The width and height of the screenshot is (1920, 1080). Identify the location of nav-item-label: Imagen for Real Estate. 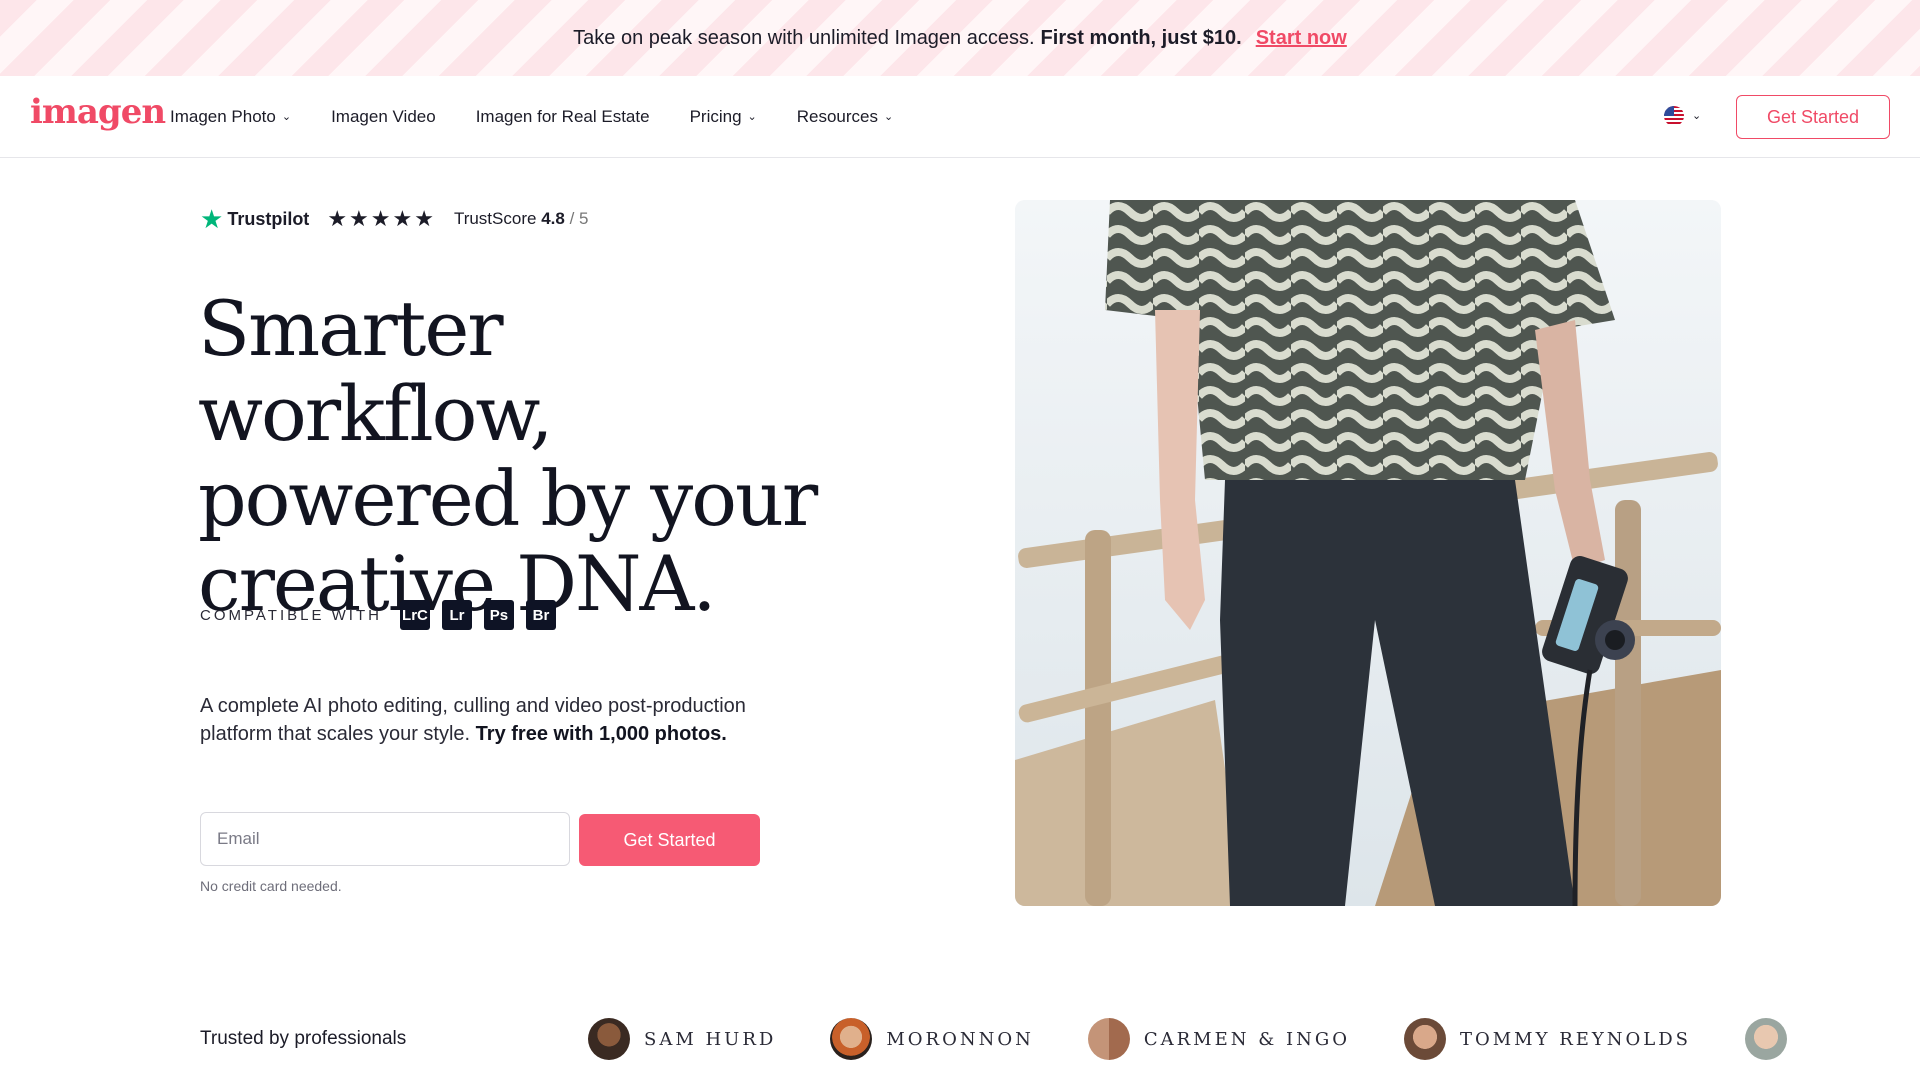
(562, 116).